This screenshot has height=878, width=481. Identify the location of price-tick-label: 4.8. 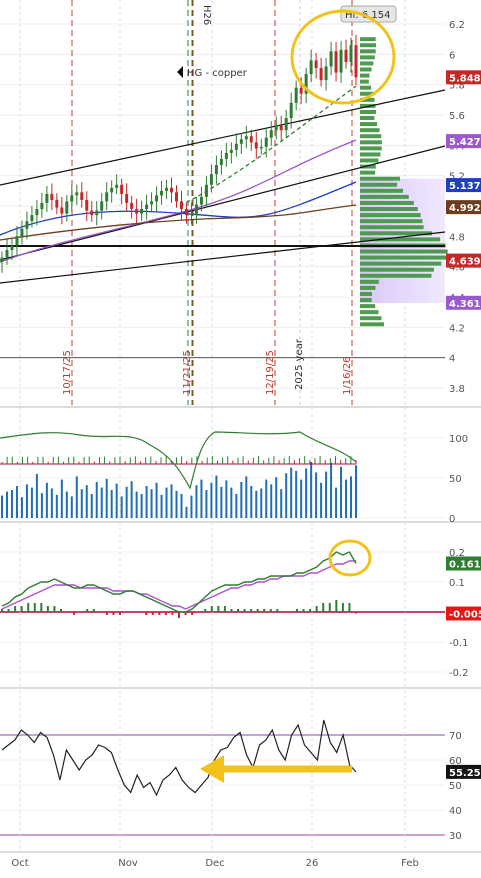
(457, 237).